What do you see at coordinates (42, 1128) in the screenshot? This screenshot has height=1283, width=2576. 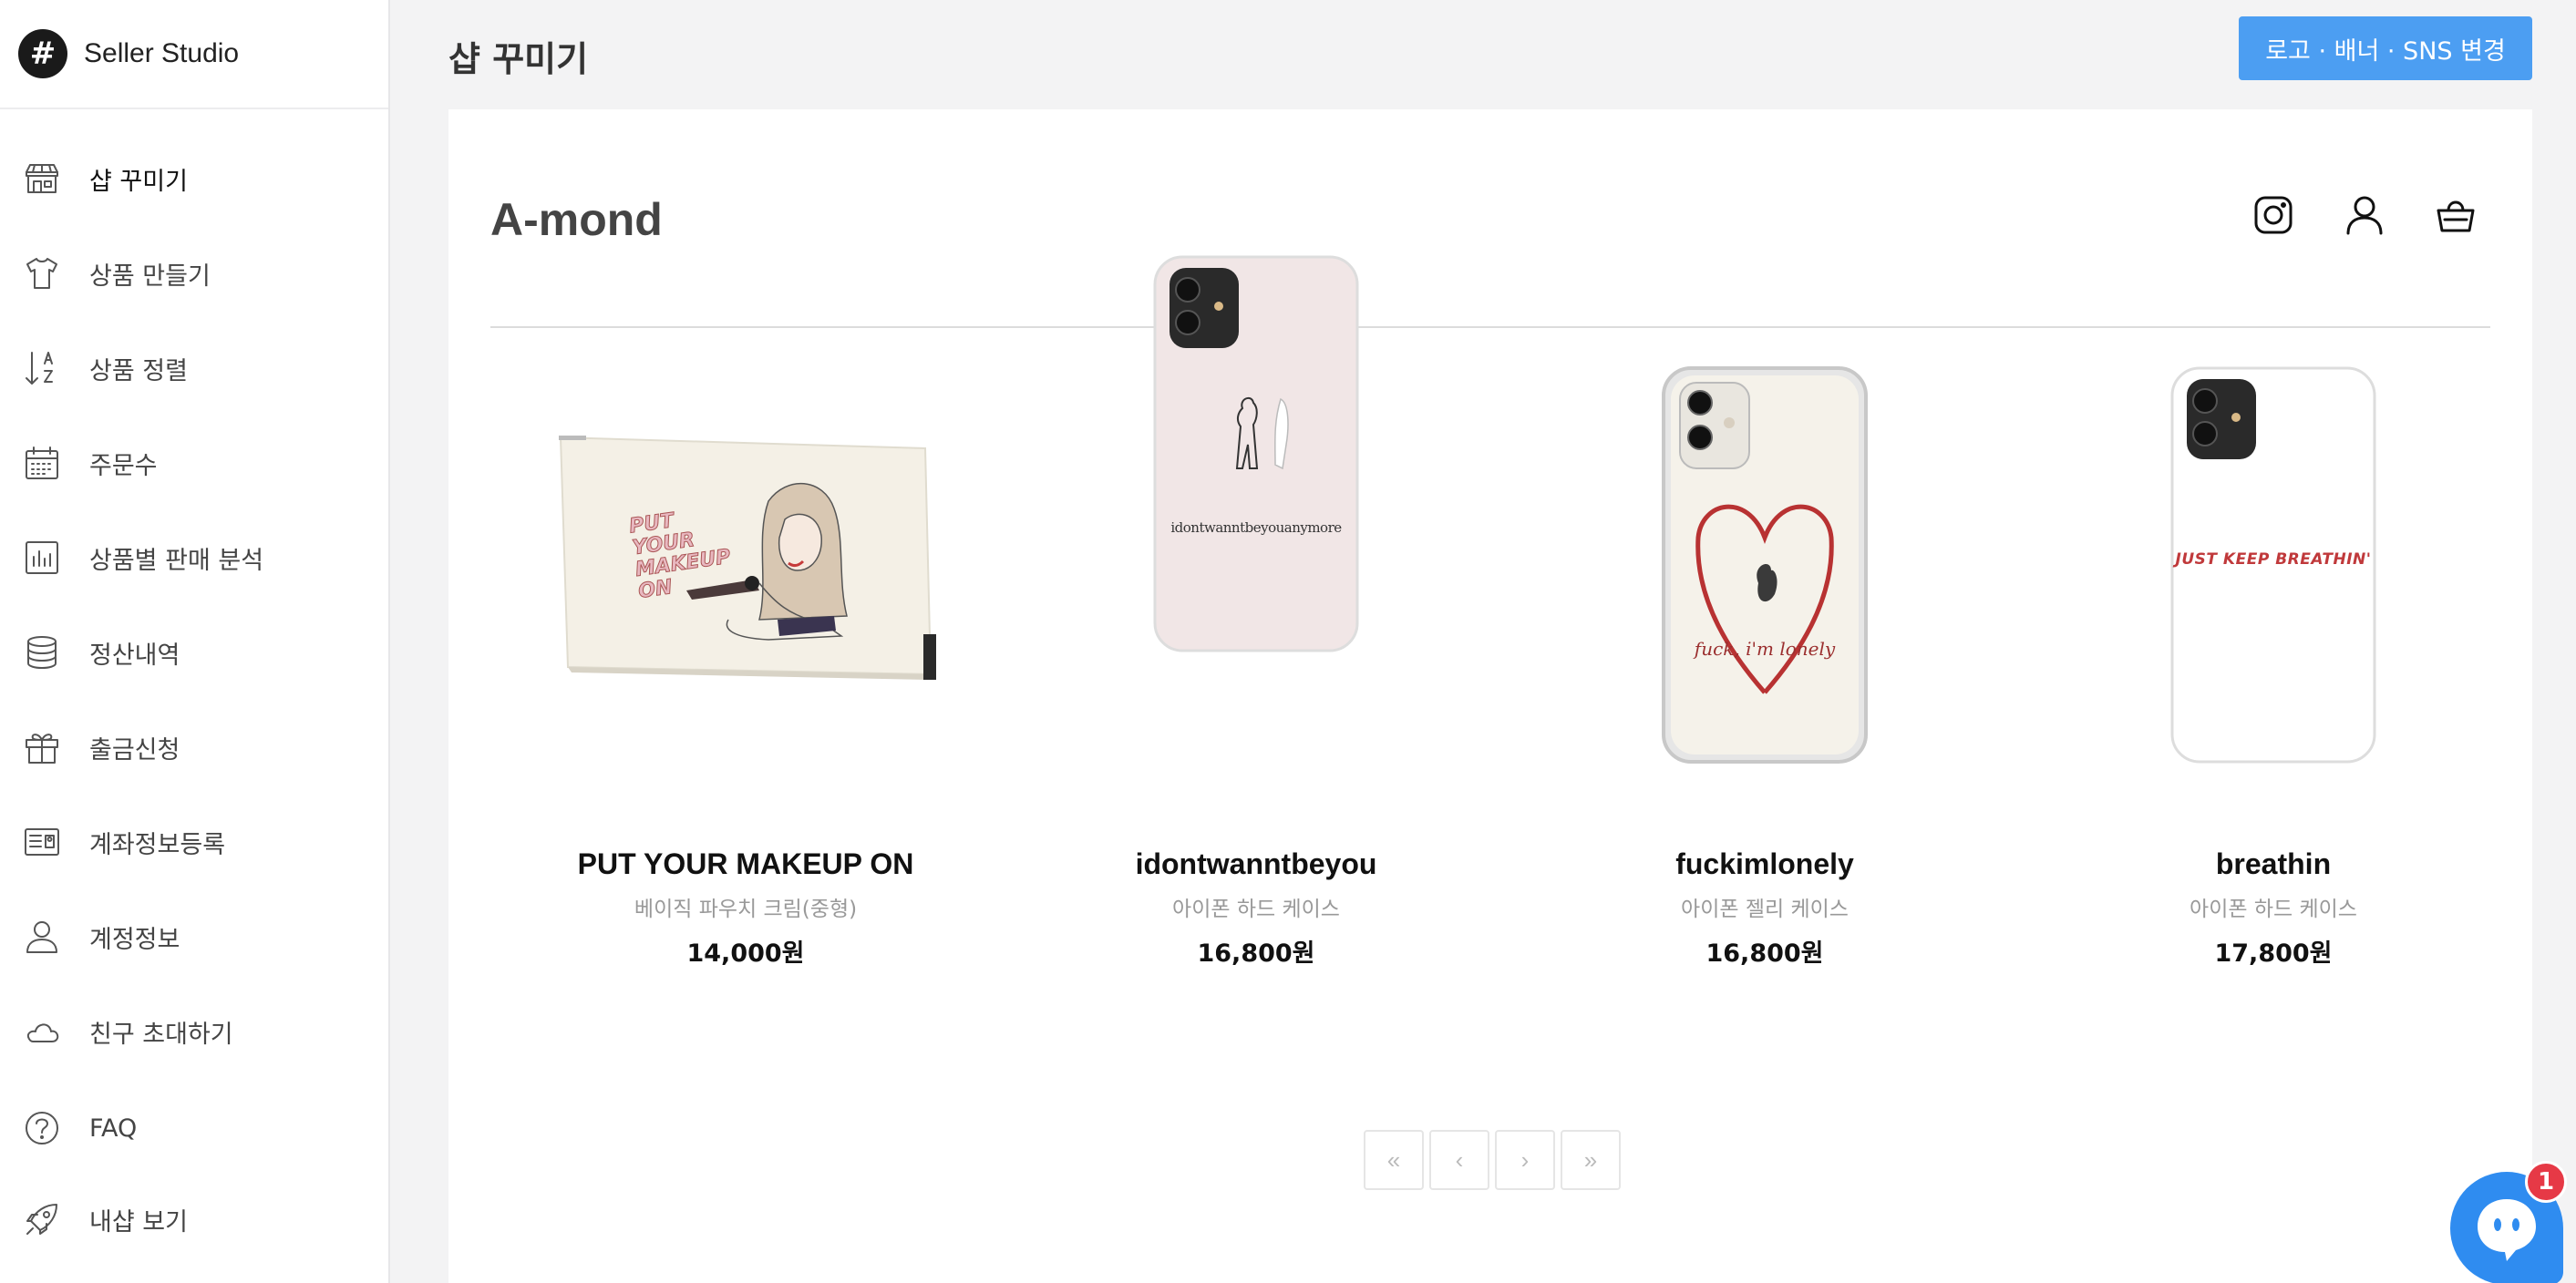 I see `help-circle-icon` at bounding box center [42, 1128].